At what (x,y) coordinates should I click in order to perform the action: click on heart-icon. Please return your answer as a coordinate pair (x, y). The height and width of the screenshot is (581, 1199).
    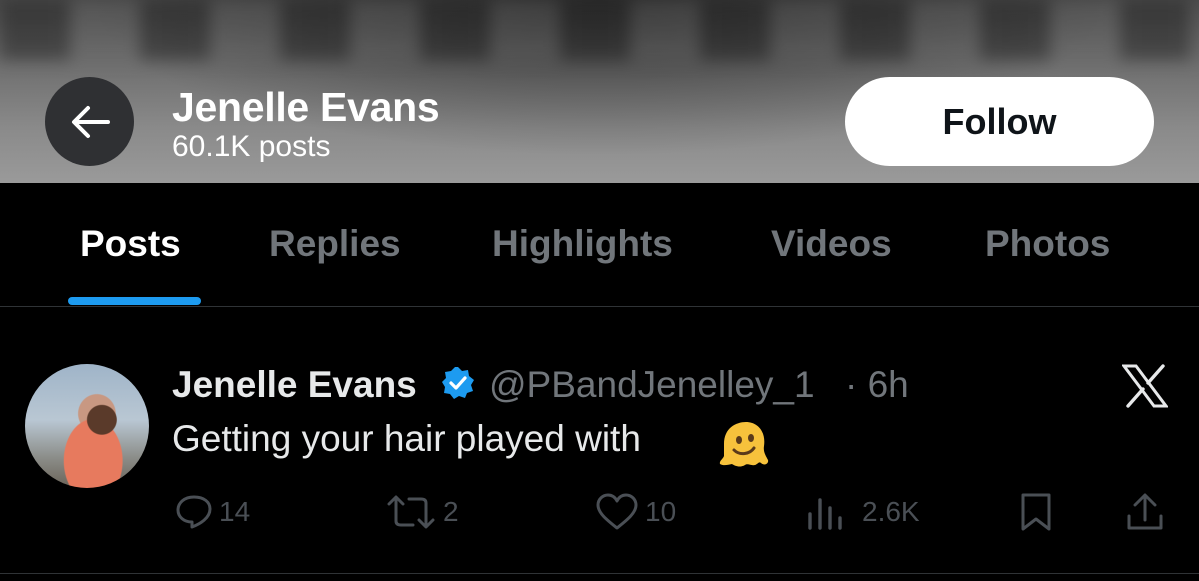
    Looking at the image, I should click on (617, 511).